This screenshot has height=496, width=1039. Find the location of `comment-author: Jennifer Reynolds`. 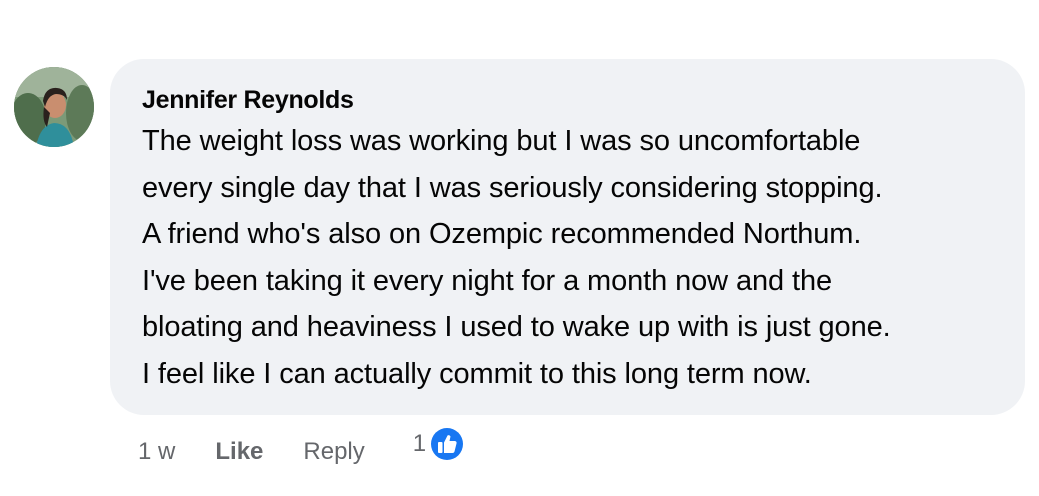

comment-author: Jennifer Reynolds is located at coordinates (248, 100).